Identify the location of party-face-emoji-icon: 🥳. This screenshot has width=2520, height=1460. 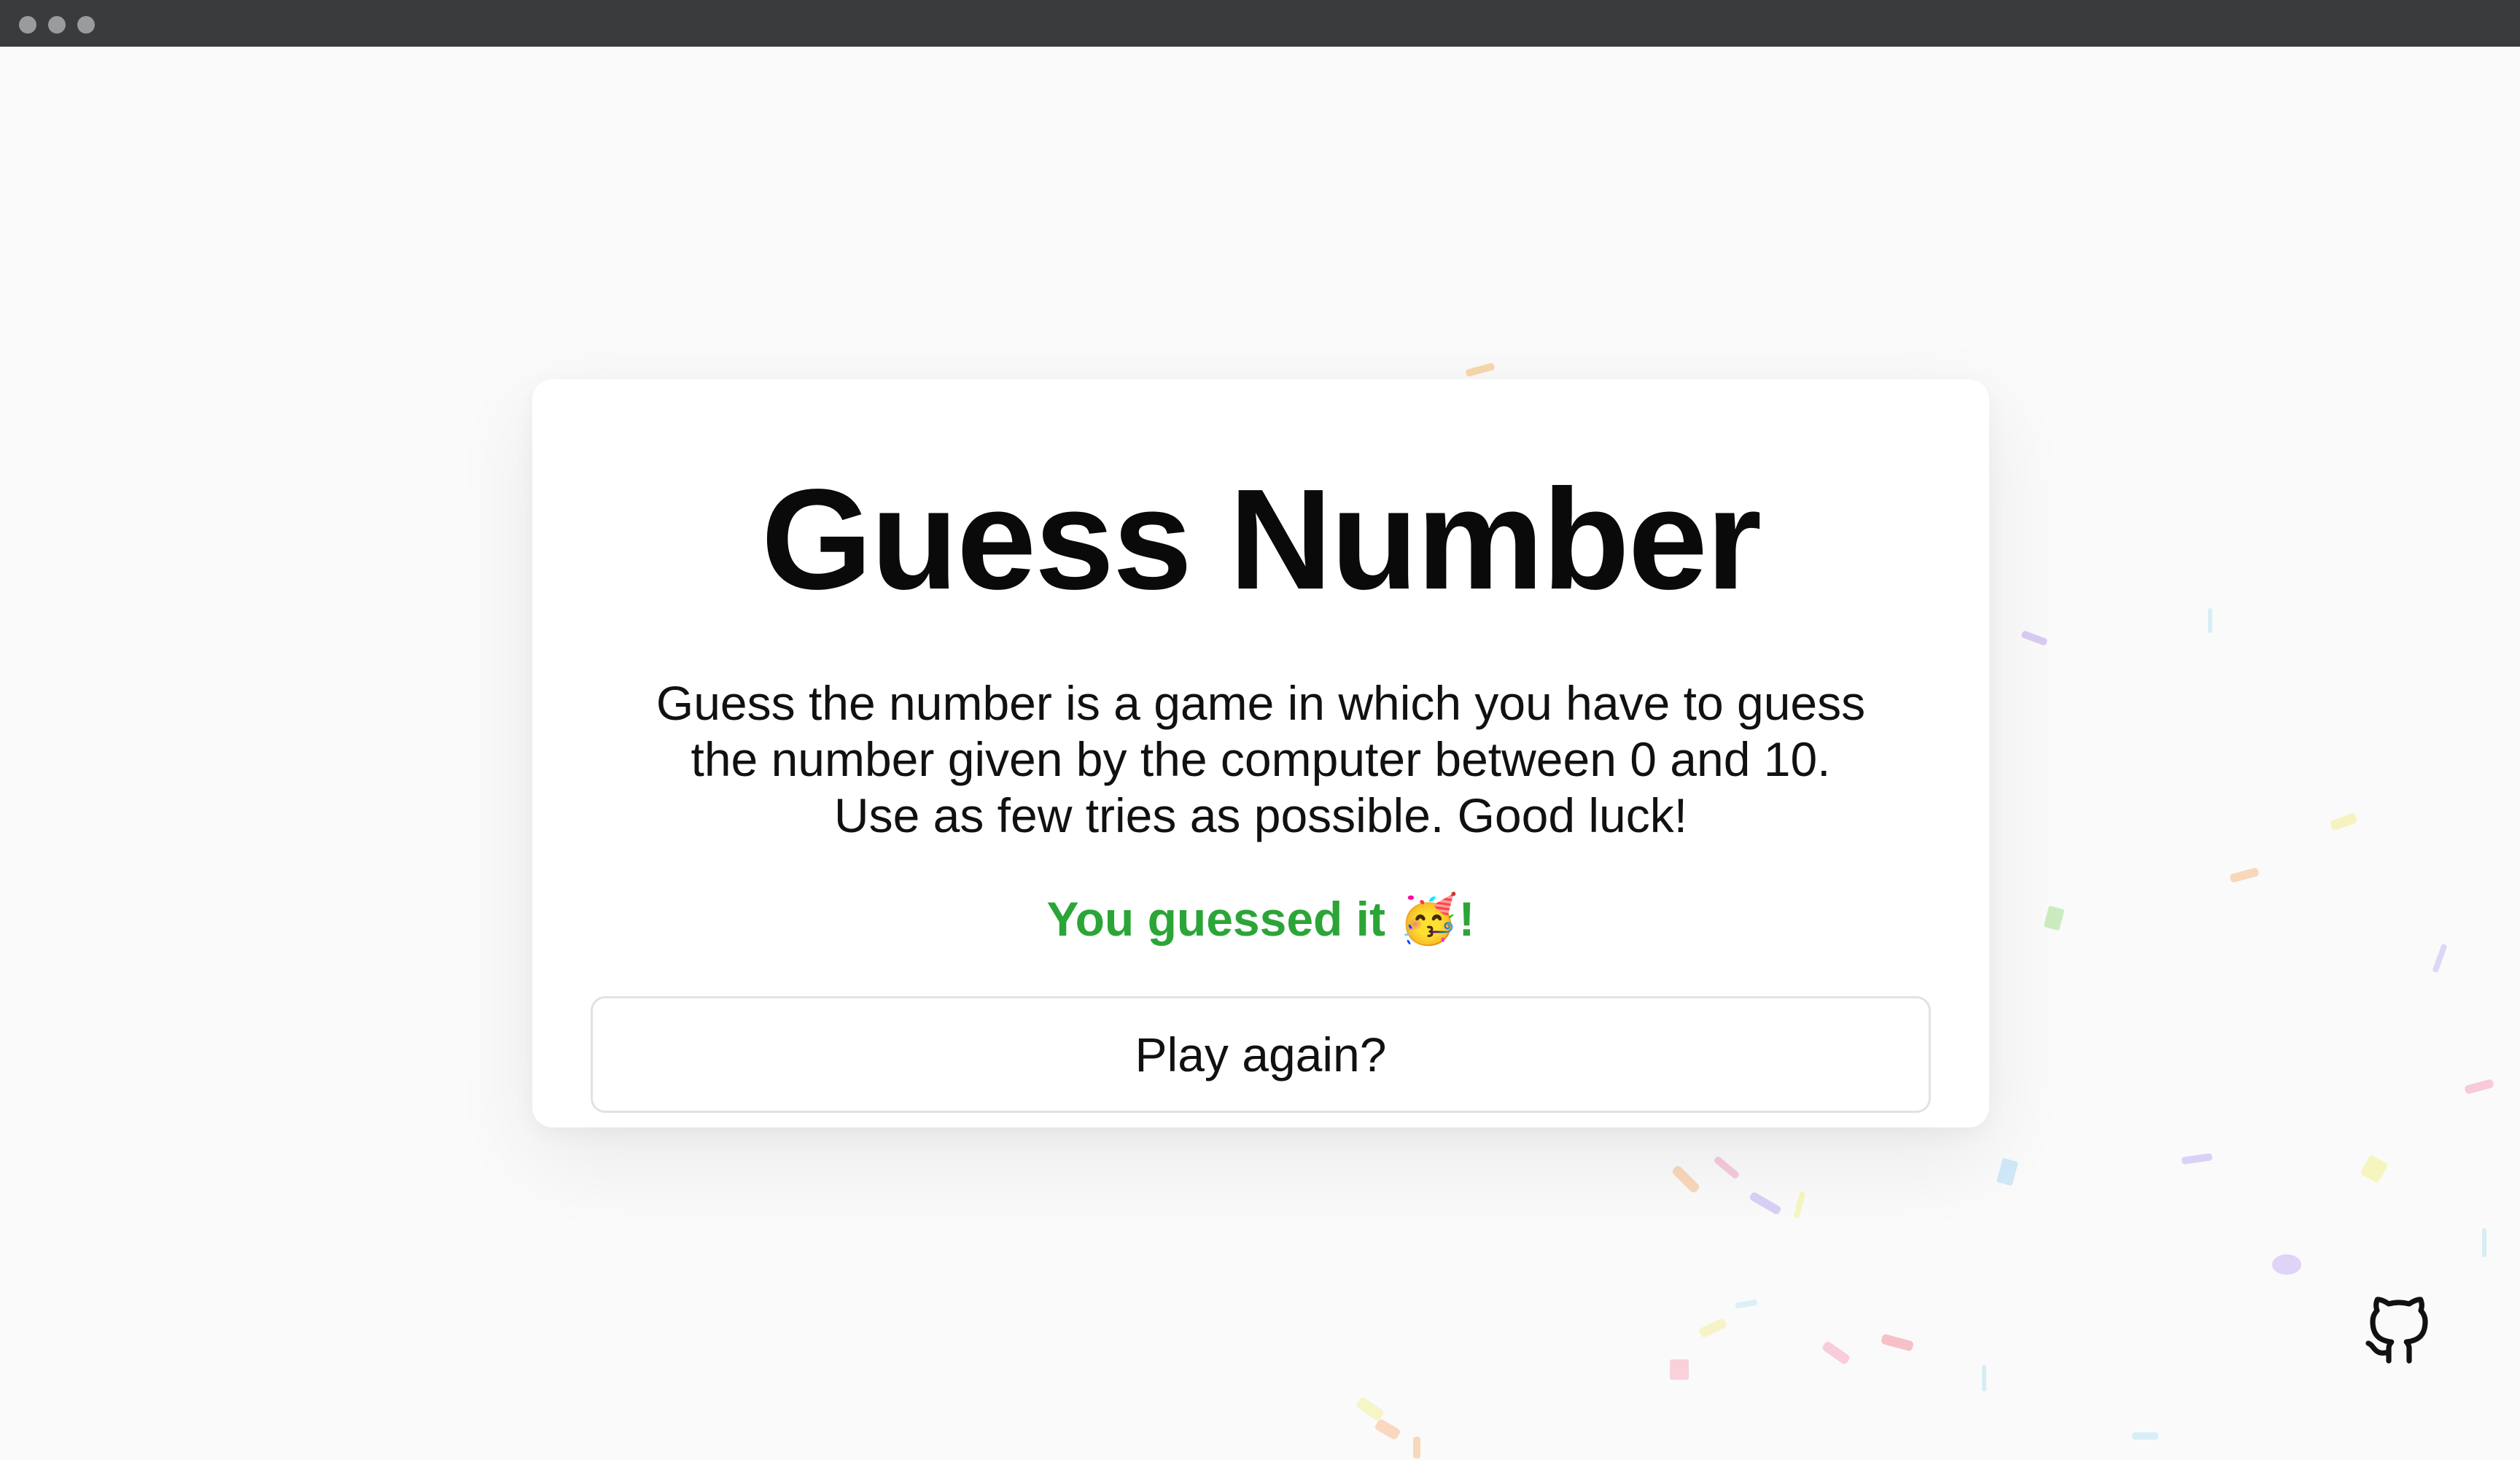
(1429, 919).